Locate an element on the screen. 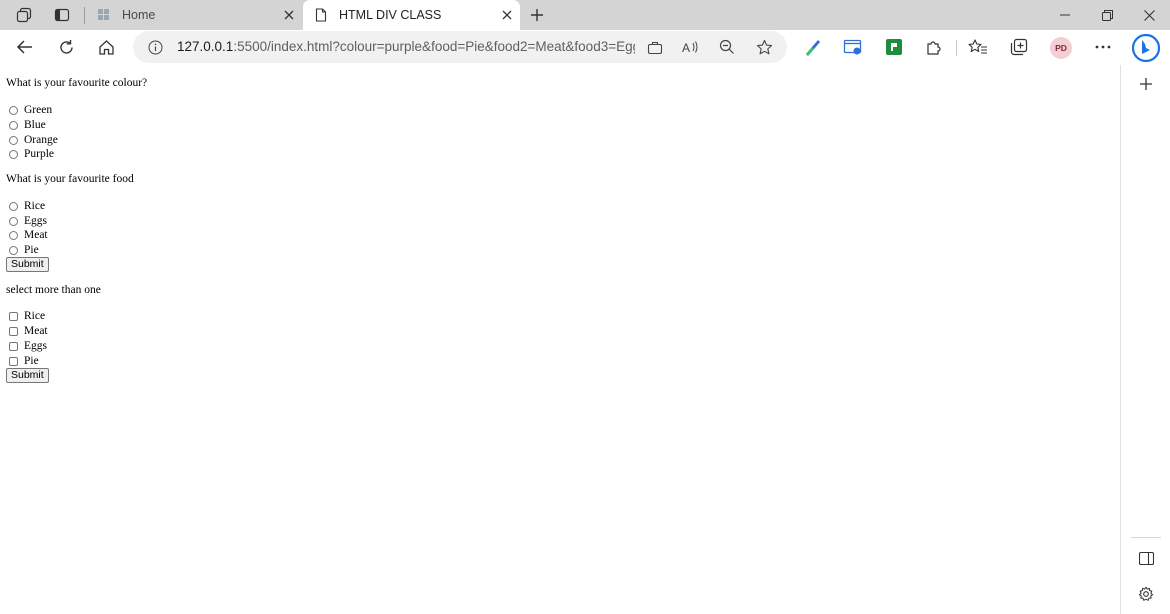 This screenshot has width=1170, height=614. close-window-button is located at coordinates (1148, 15).